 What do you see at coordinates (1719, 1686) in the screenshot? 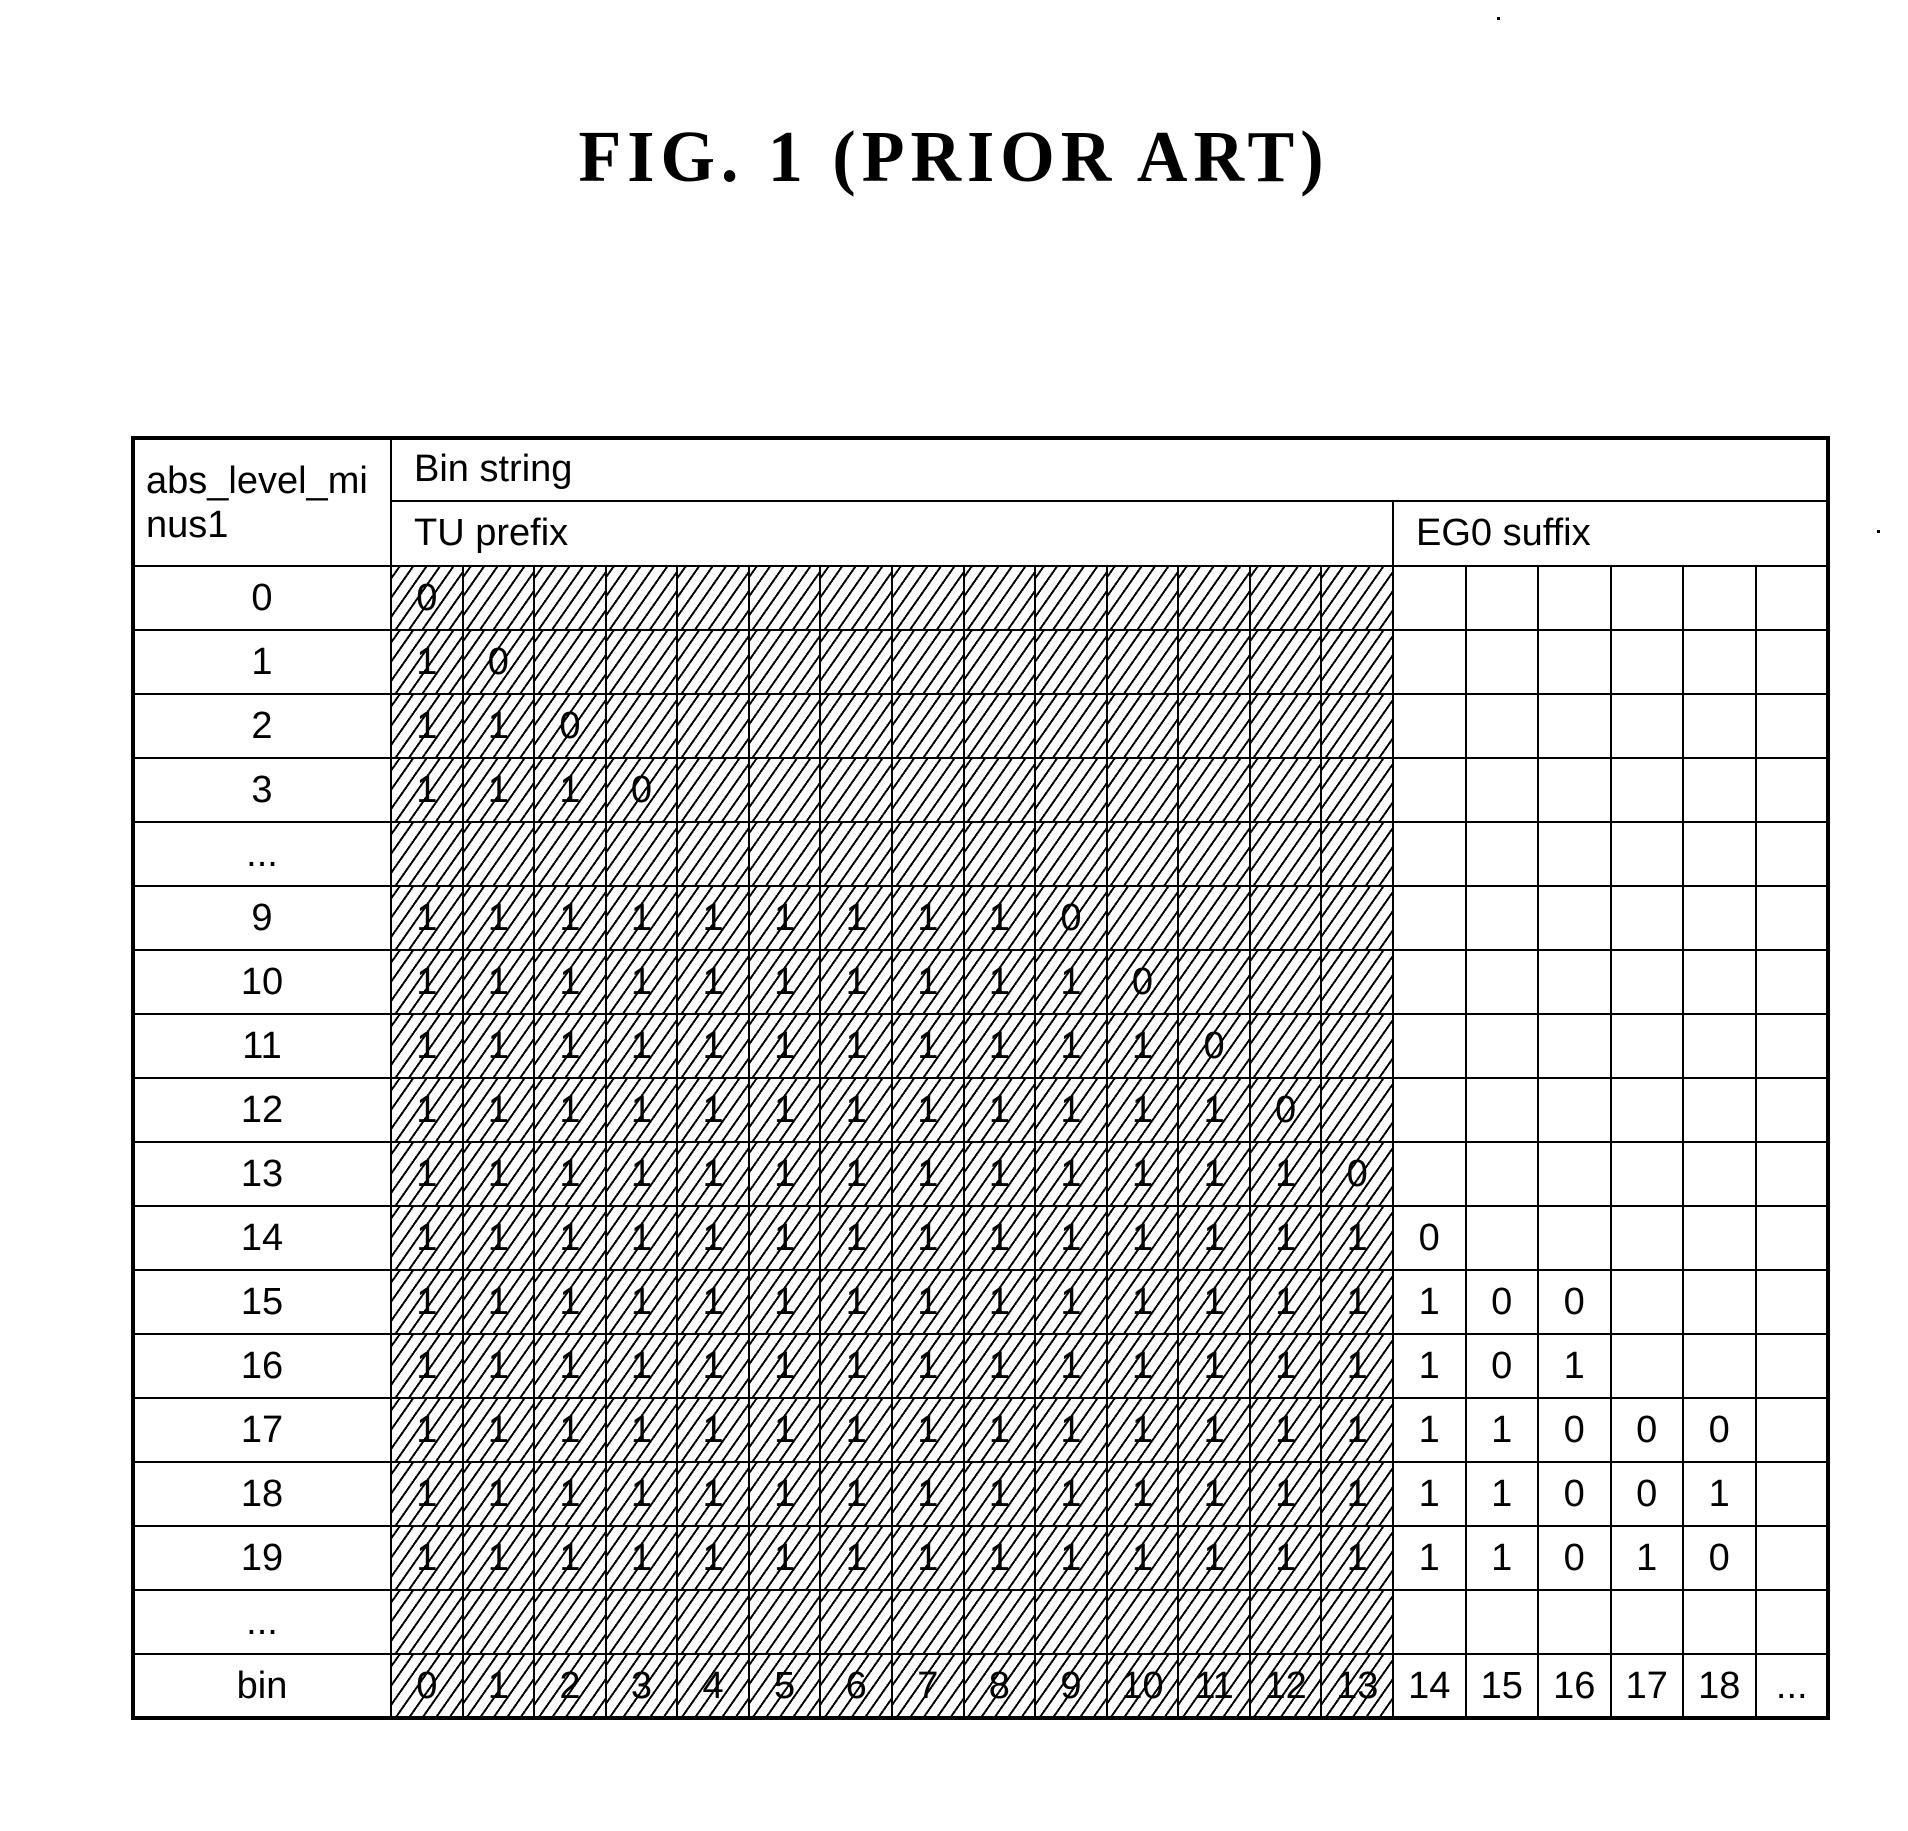
I see `eg0-suffix-cell: 18` at bounding box center [1719, 1686].